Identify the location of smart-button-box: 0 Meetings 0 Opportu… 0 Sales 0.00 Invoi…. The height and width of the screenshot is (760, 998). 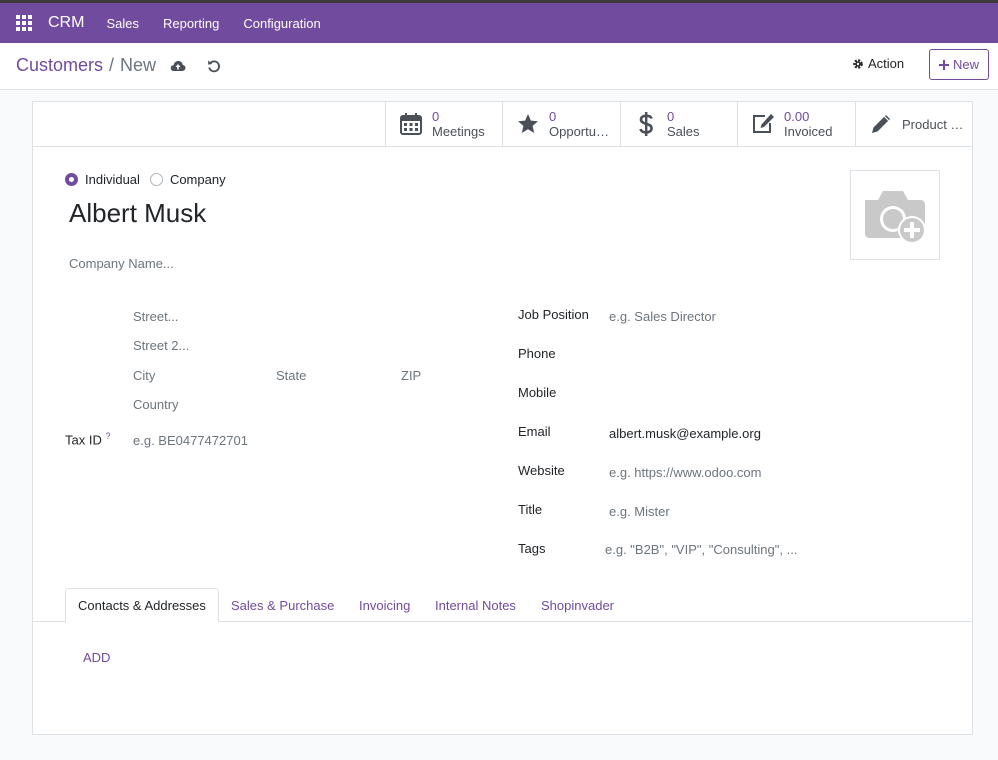
(502, 124).